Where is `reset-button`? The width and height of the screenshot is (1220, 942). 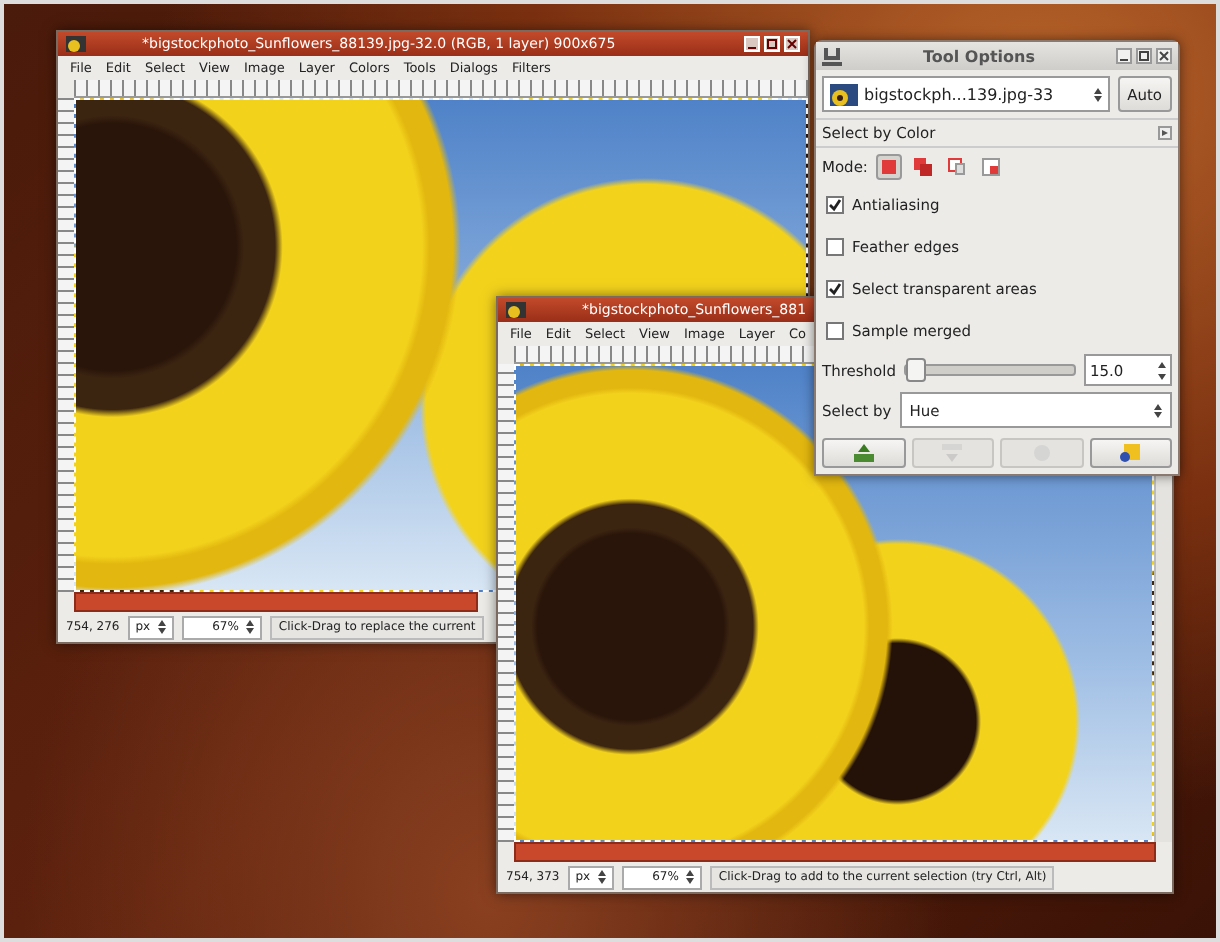 reset-button is located at coordinates (1130, 453).